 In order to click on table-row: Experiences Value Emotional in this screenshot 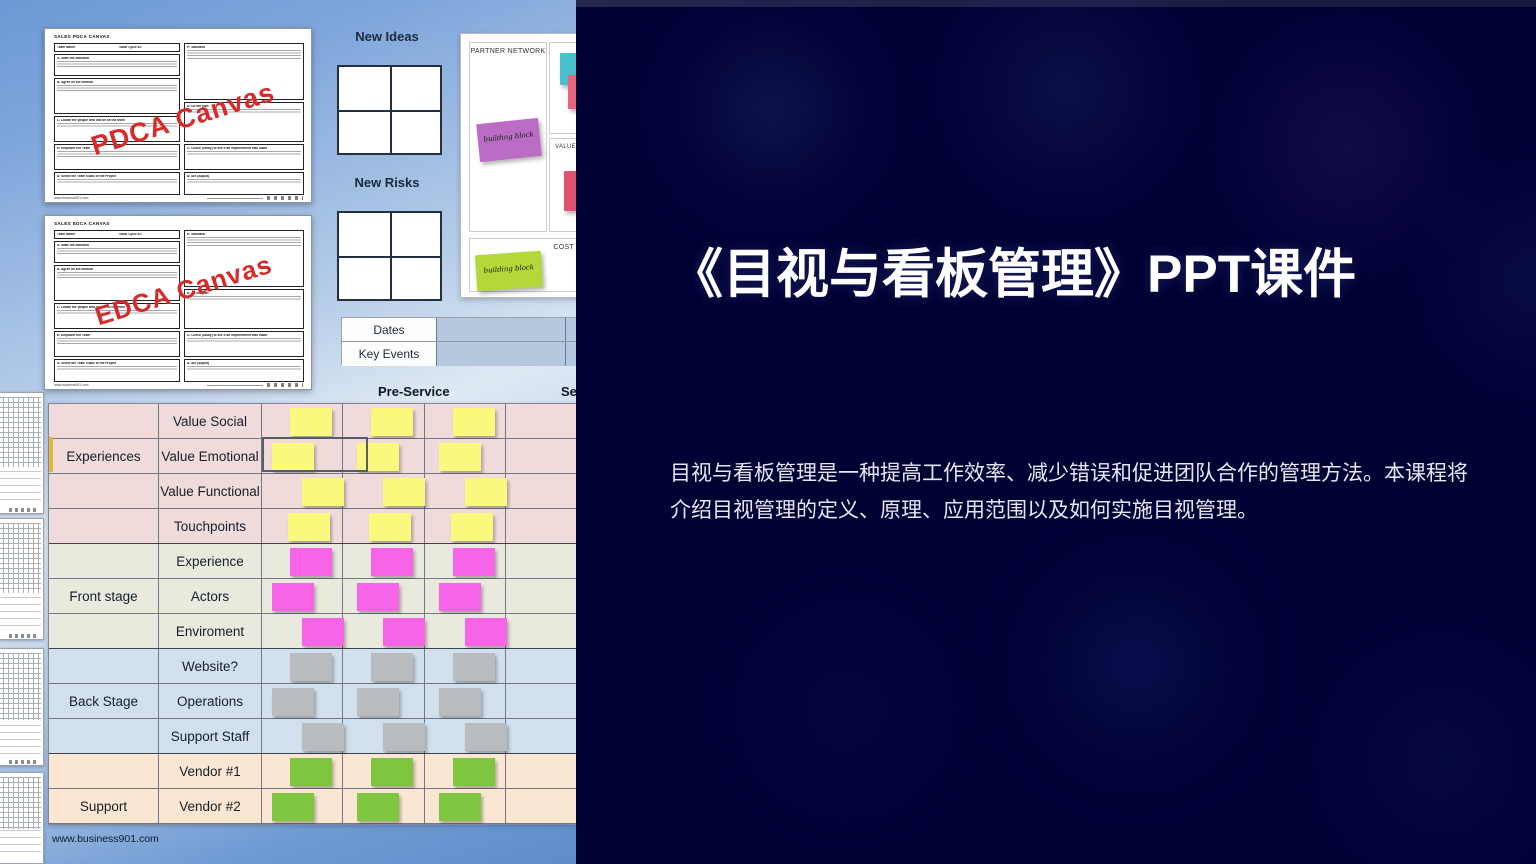, I will do `click(312, 456)`.